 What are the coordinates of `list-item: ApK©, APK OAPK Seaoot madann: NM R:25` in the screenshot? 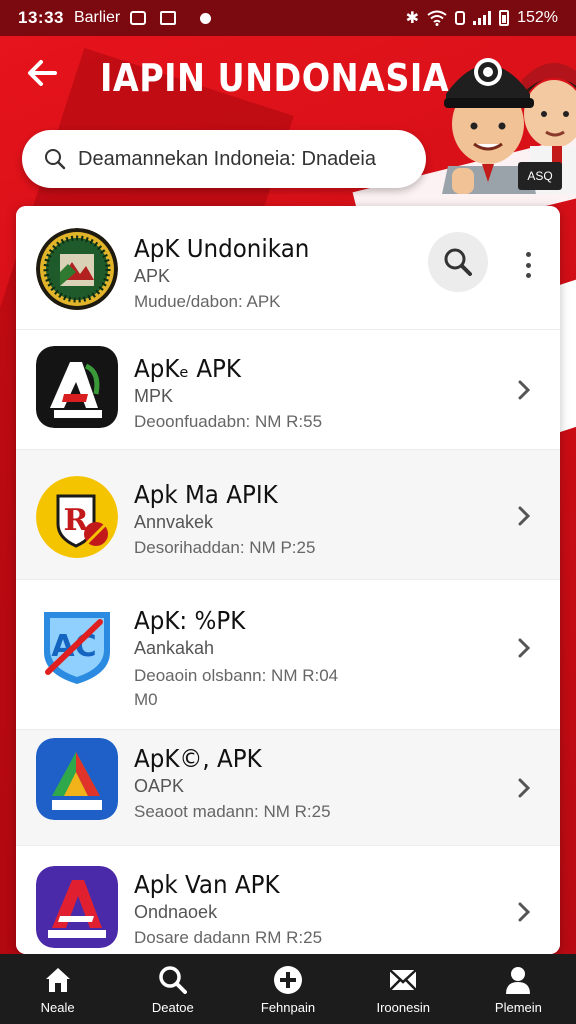 It's located at (288, 788).